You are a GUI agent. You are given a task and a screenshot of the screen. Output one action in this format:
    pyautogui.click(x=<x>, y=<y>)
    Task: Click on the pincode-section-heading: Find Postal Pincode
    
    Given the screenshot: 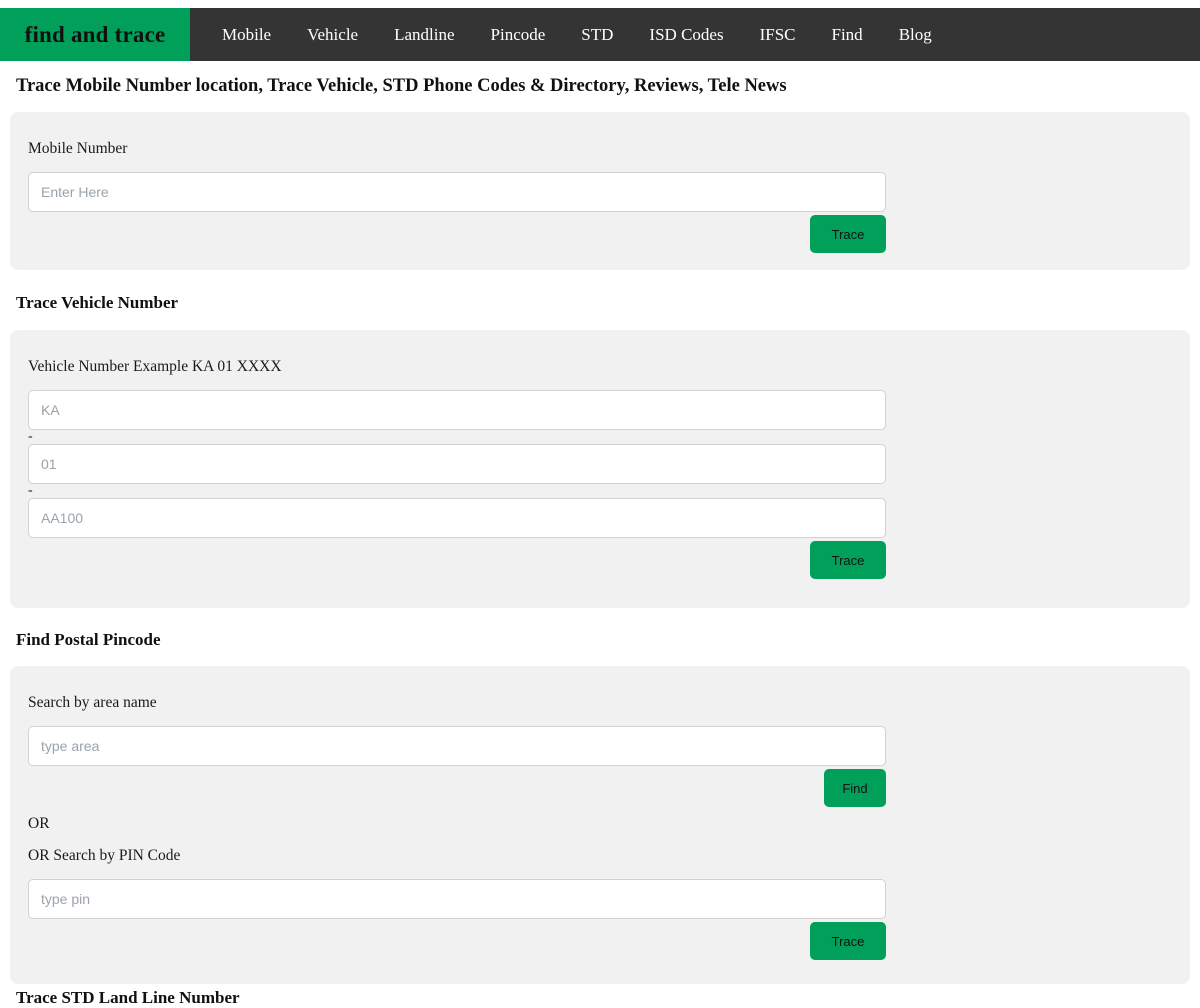 What is the action you would take?
    pyautogui.click(x=88, y=639)
    